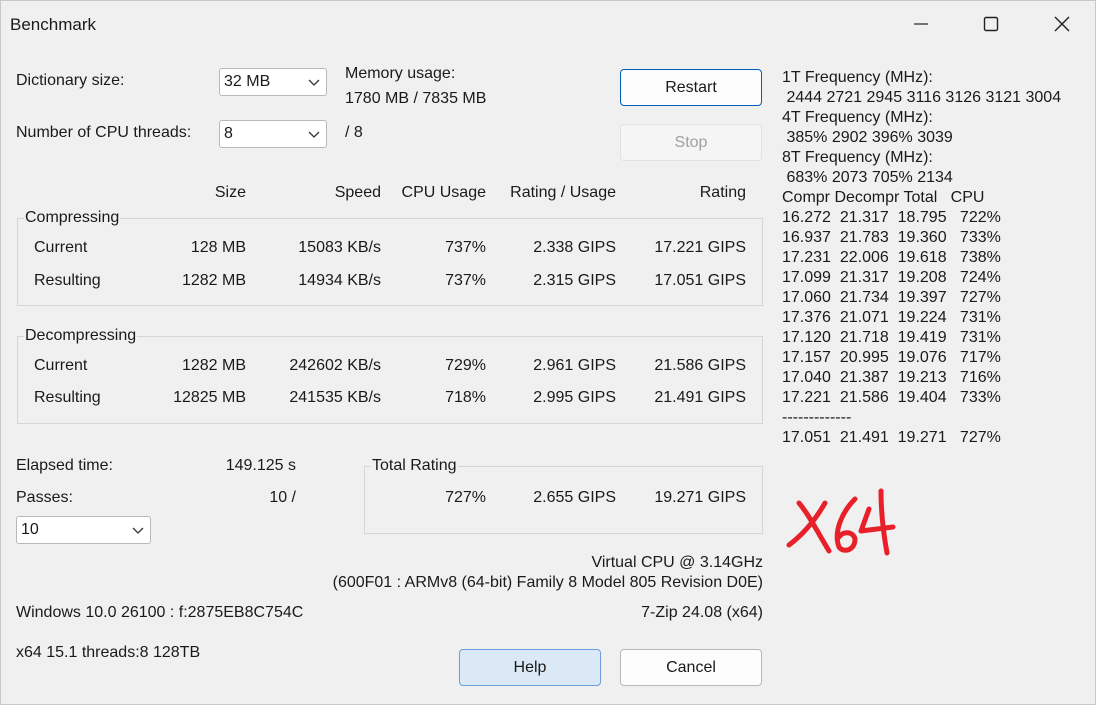  I want to click on maximize-button, so click(991, 24).